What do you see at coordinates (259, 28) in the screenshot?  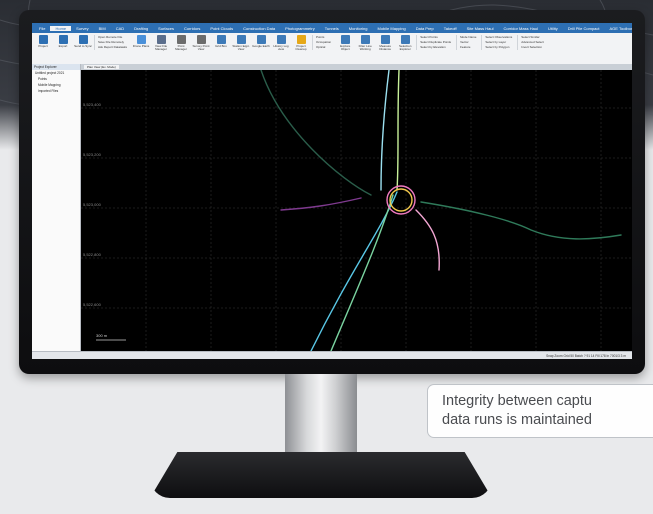 I see `ribbon-tab: Construction Data` at bounding box center [259, 28].